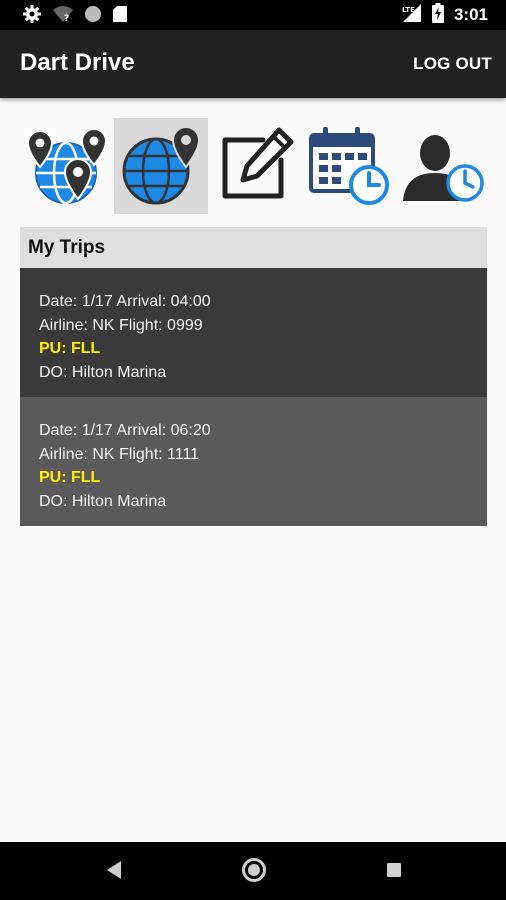 This screenshot has height=900, width=506. Describe the element at coordinates (125, 301) in the screenshot. I see `trip-date: Date: 1/17 Arrival: 04:00` at that location.